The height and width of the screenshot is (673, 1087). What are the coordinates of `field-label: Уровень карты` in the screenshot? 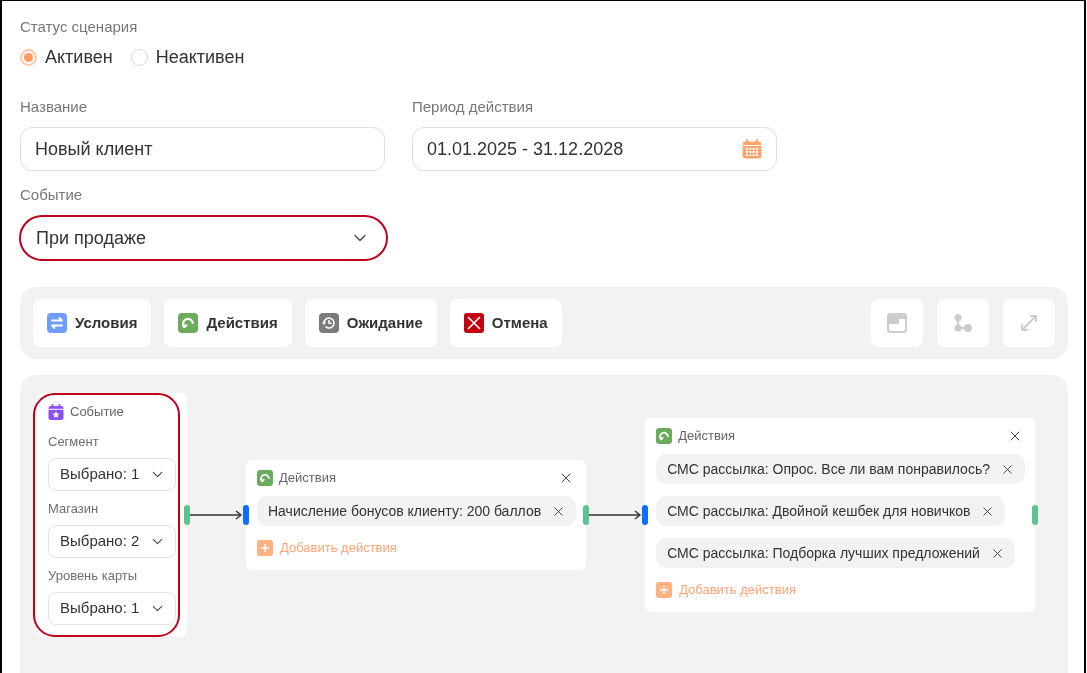 It's located at (93, 576).